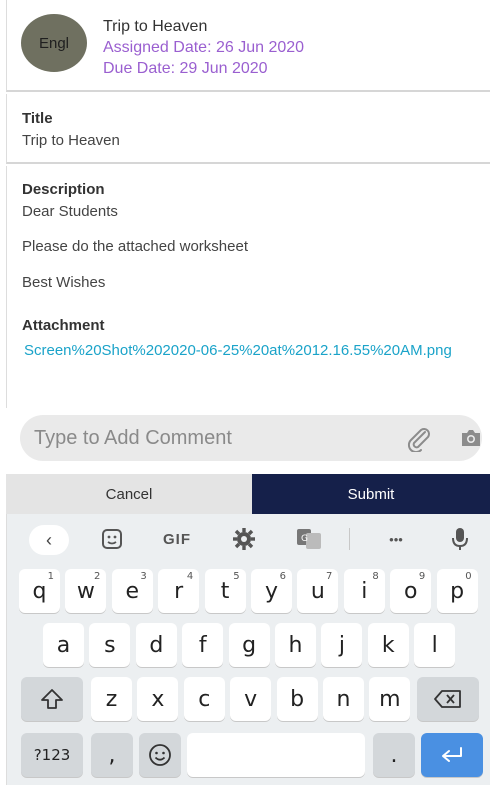 The image size is (490, 785). I want to click on key-label: j, so click(341, 645).